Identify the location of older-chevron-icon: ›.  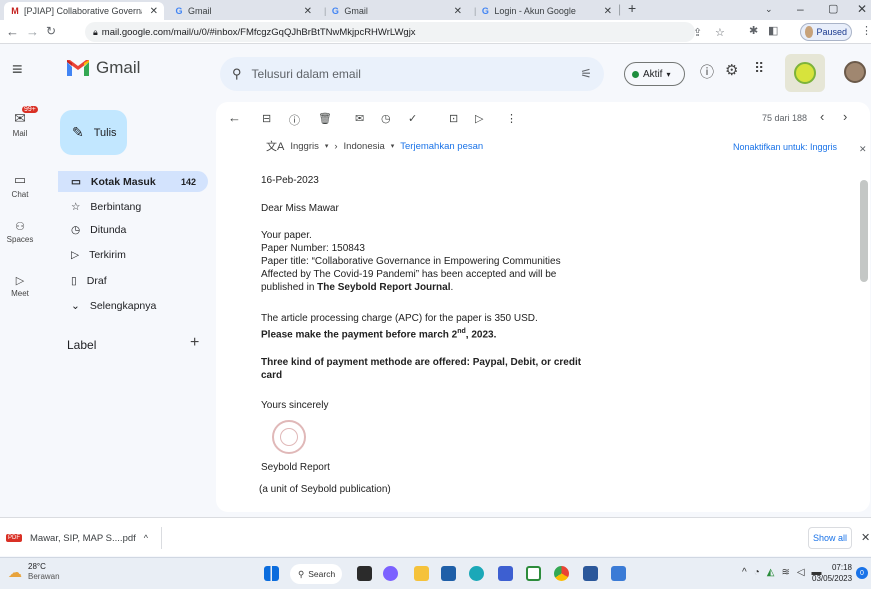
(845, 116).